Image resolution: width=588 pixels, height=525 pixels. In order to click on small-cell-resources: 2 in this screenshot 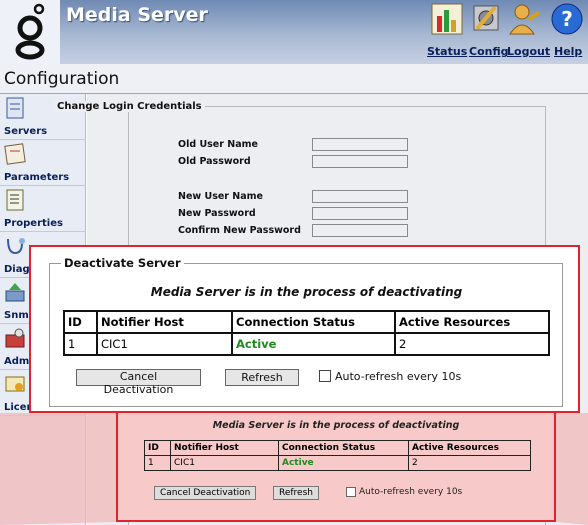, I will do `click(469, 463)`.